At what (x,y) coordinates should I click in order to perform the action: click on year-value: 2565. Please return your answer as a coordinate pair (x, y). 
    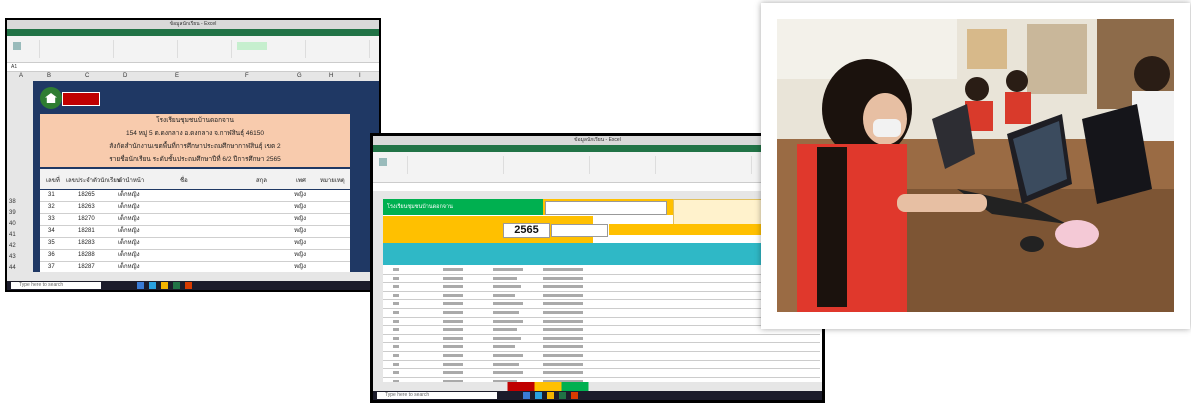
    Looking at the image, I should click on (526, 230).